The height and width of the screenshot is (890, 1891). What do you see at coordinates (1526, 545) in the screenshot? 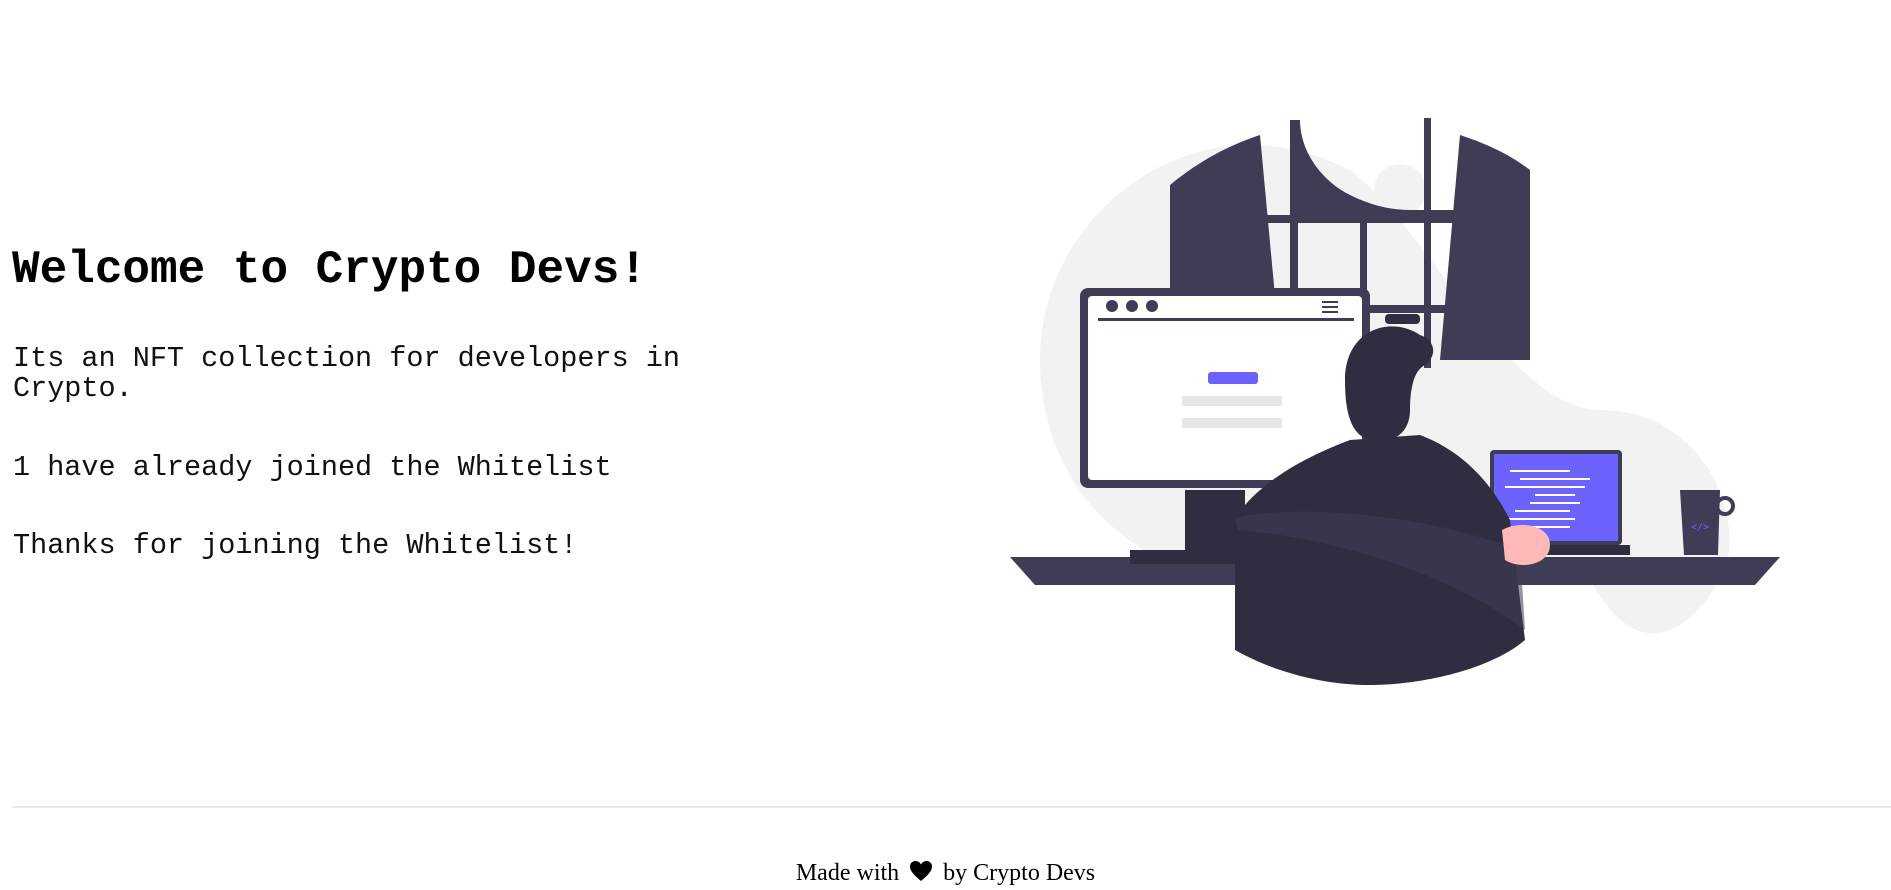
I see `person-hand` at bounding box center [1526, 545].